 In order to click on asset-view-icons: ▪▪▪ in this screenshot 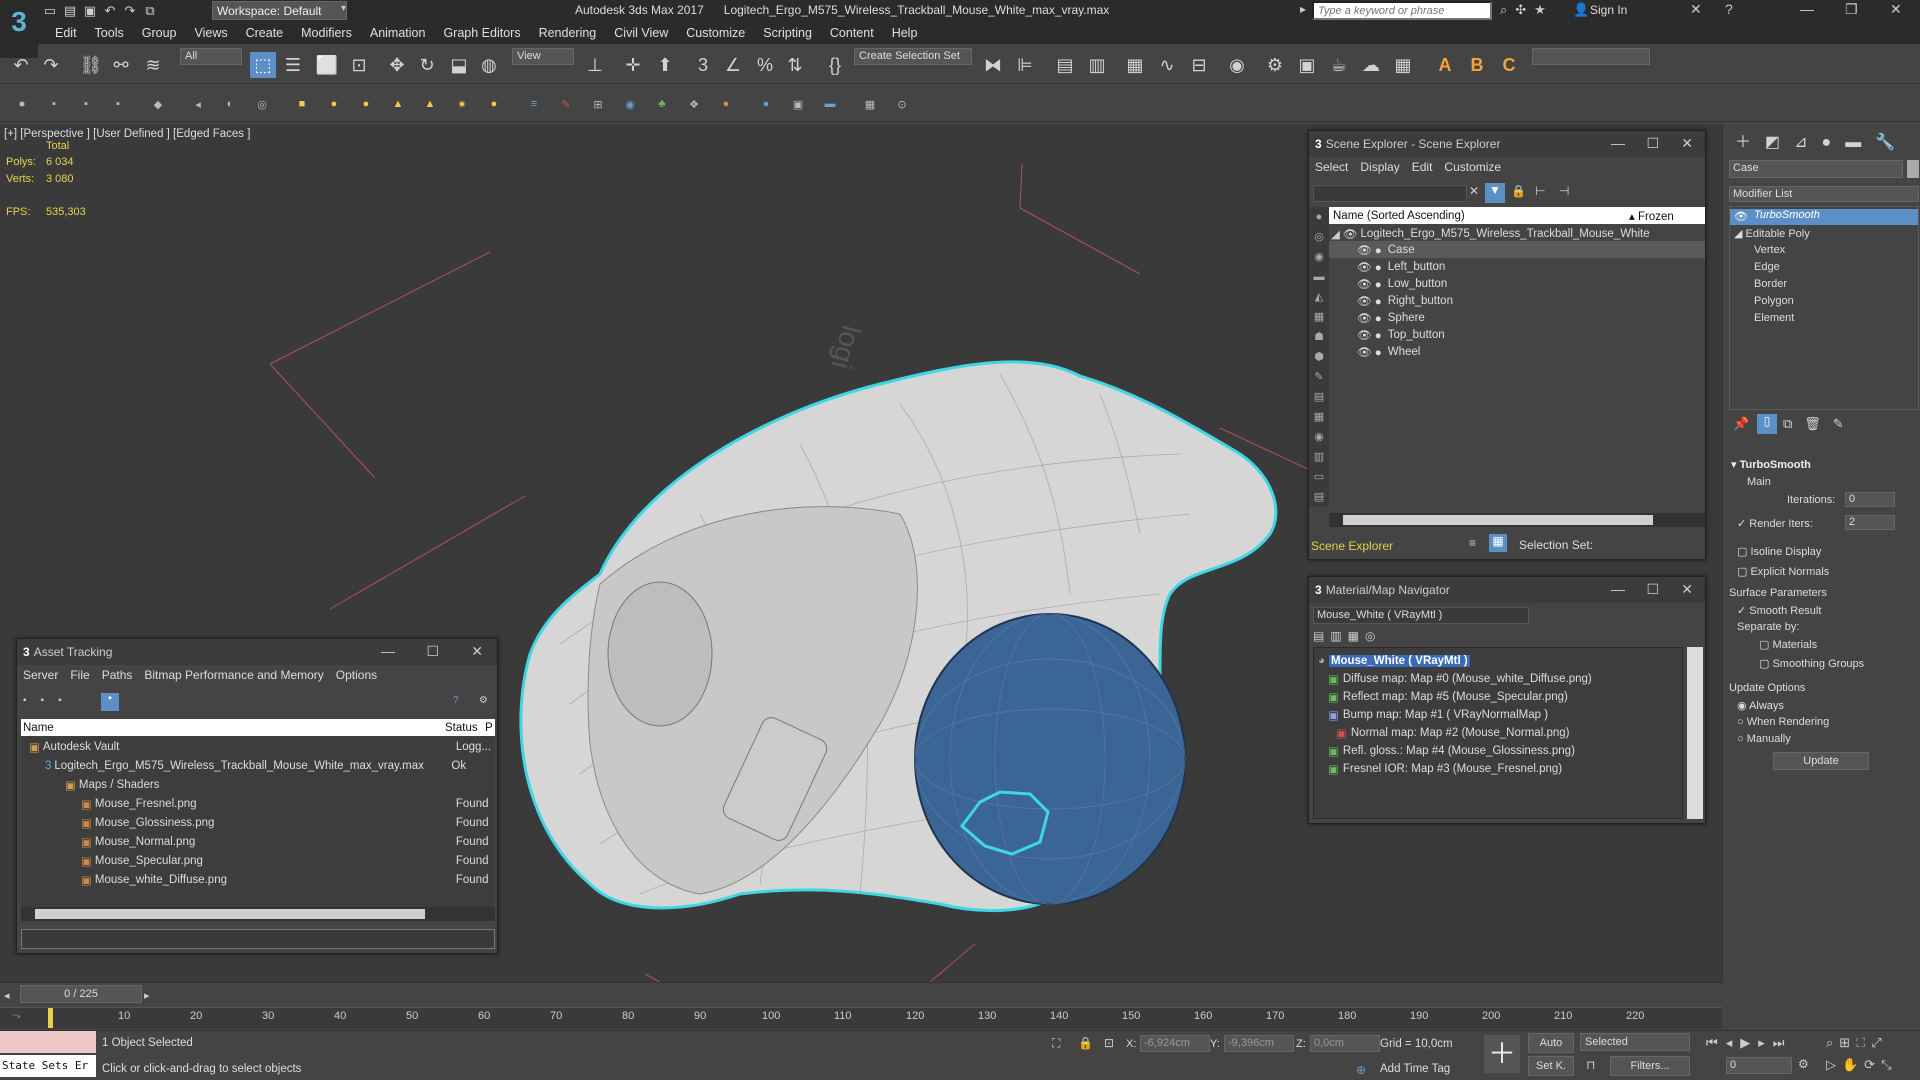, I will do `click(49, 700)`.